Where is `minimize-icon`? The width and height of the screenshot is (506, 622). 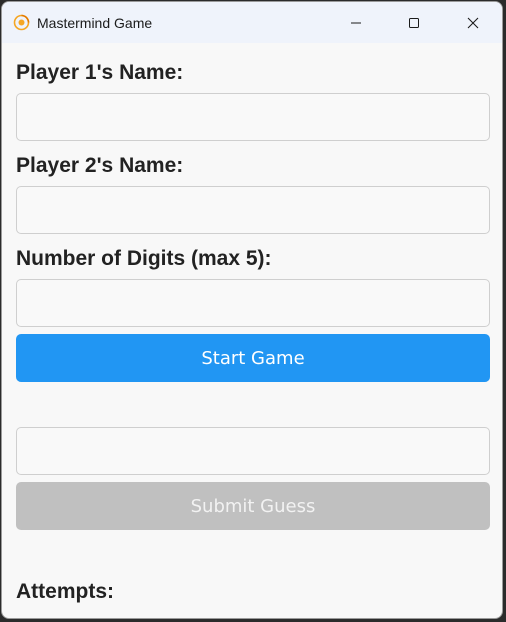 minimize-icon is located at coordinates (356, 23).